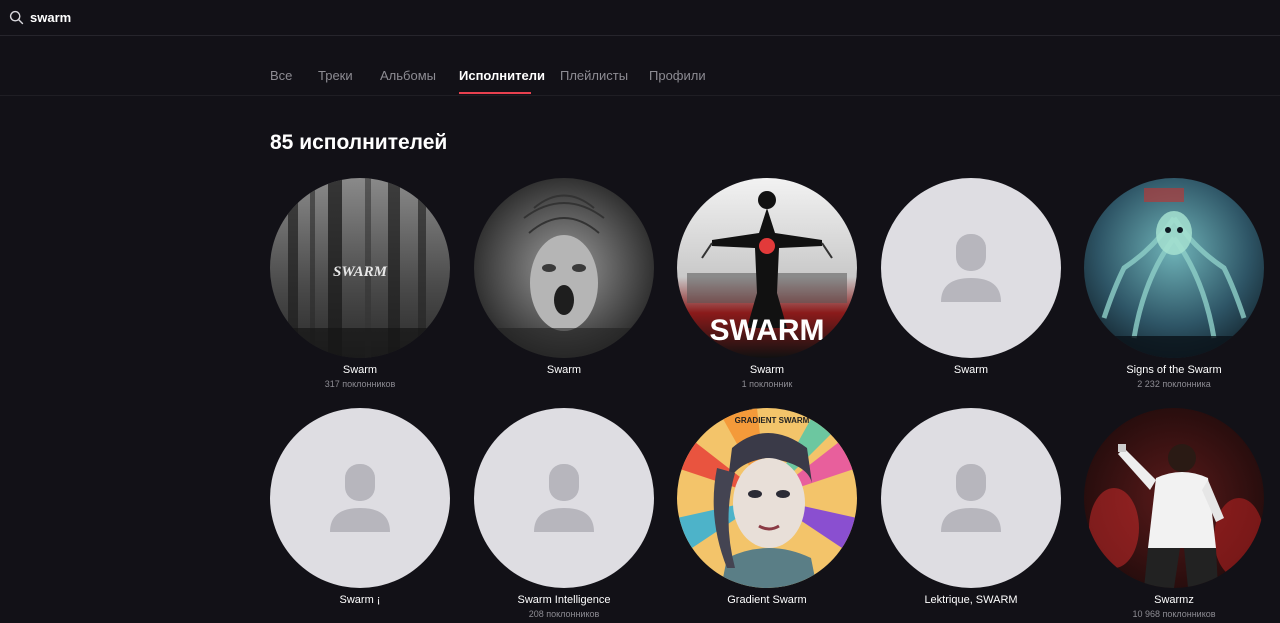 The height and width of the screenshot is (623, 1280). What do you see at coordinates (971, 600) in the screenshot?
I see `artist-name: Lektrique, SWARM` at bounding box center [971, 600].